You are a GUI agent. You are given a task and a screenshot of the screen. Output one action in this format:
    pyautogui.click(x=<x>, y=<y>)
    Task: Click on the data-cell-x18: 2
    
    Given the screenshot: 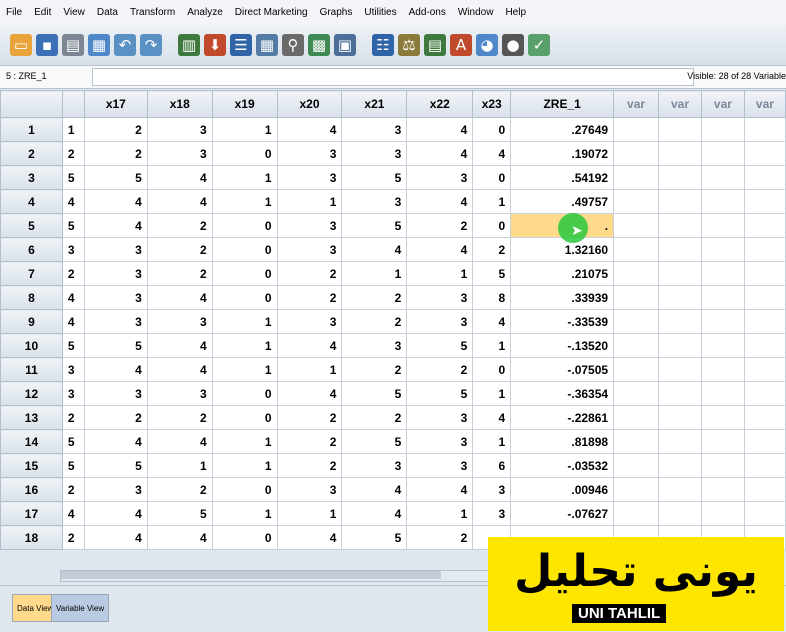 What is the action you would take?
    pyautogui.click(x=115, y=153)
    